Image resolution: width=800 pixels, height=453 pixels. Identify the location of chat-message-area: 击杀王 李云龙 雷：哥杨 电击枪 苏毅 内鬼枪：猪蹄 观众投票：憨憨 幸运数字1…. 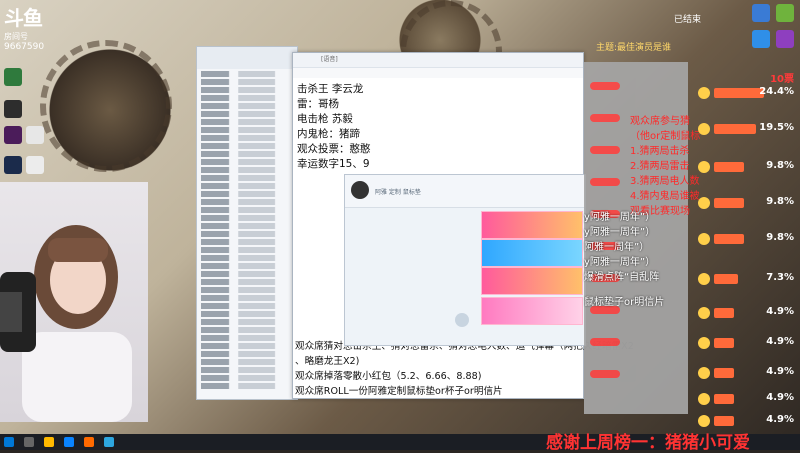
(438, 125).